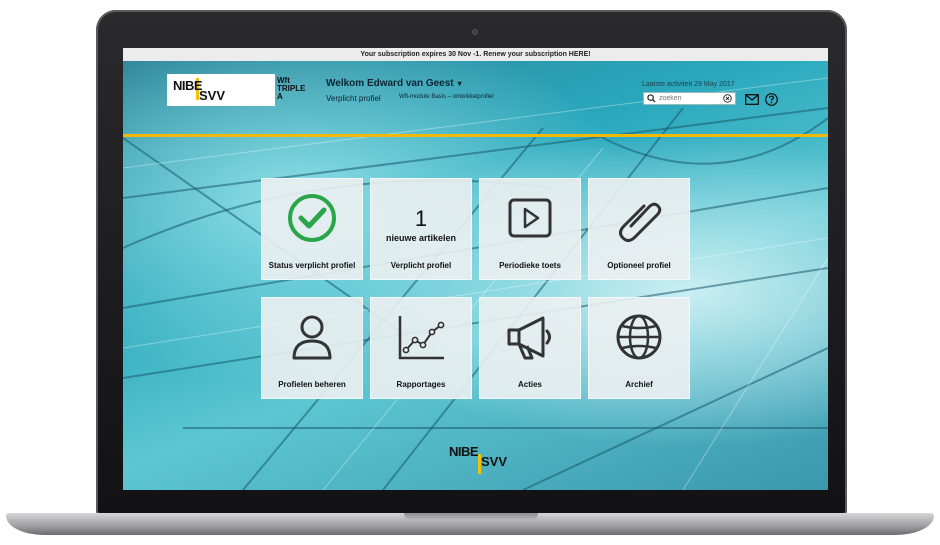 This screenshot has height=545, width=940. What do you see at coordinates (752, 99) in the screenshot?
I see `mail-icon` at bounding box center [752, 99].